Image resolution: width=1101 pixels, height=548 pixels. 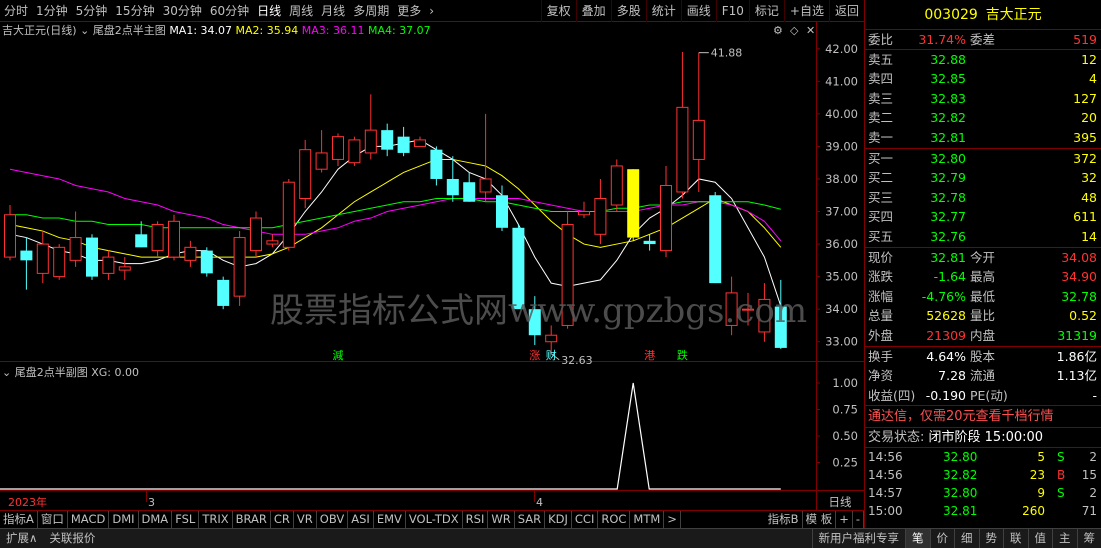 I want to click on gear-icon: ⚙, so click(x=778, y=30).